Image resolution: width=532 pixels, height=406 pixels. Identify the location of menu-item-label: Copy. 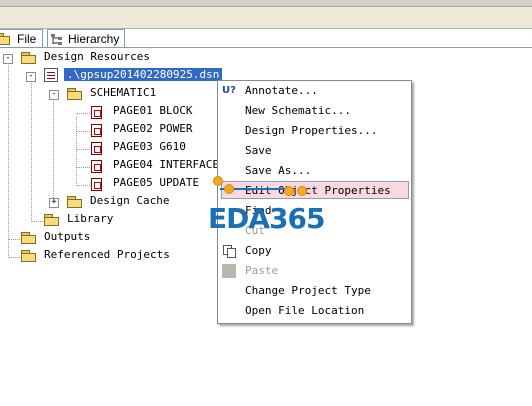
(258, 250).